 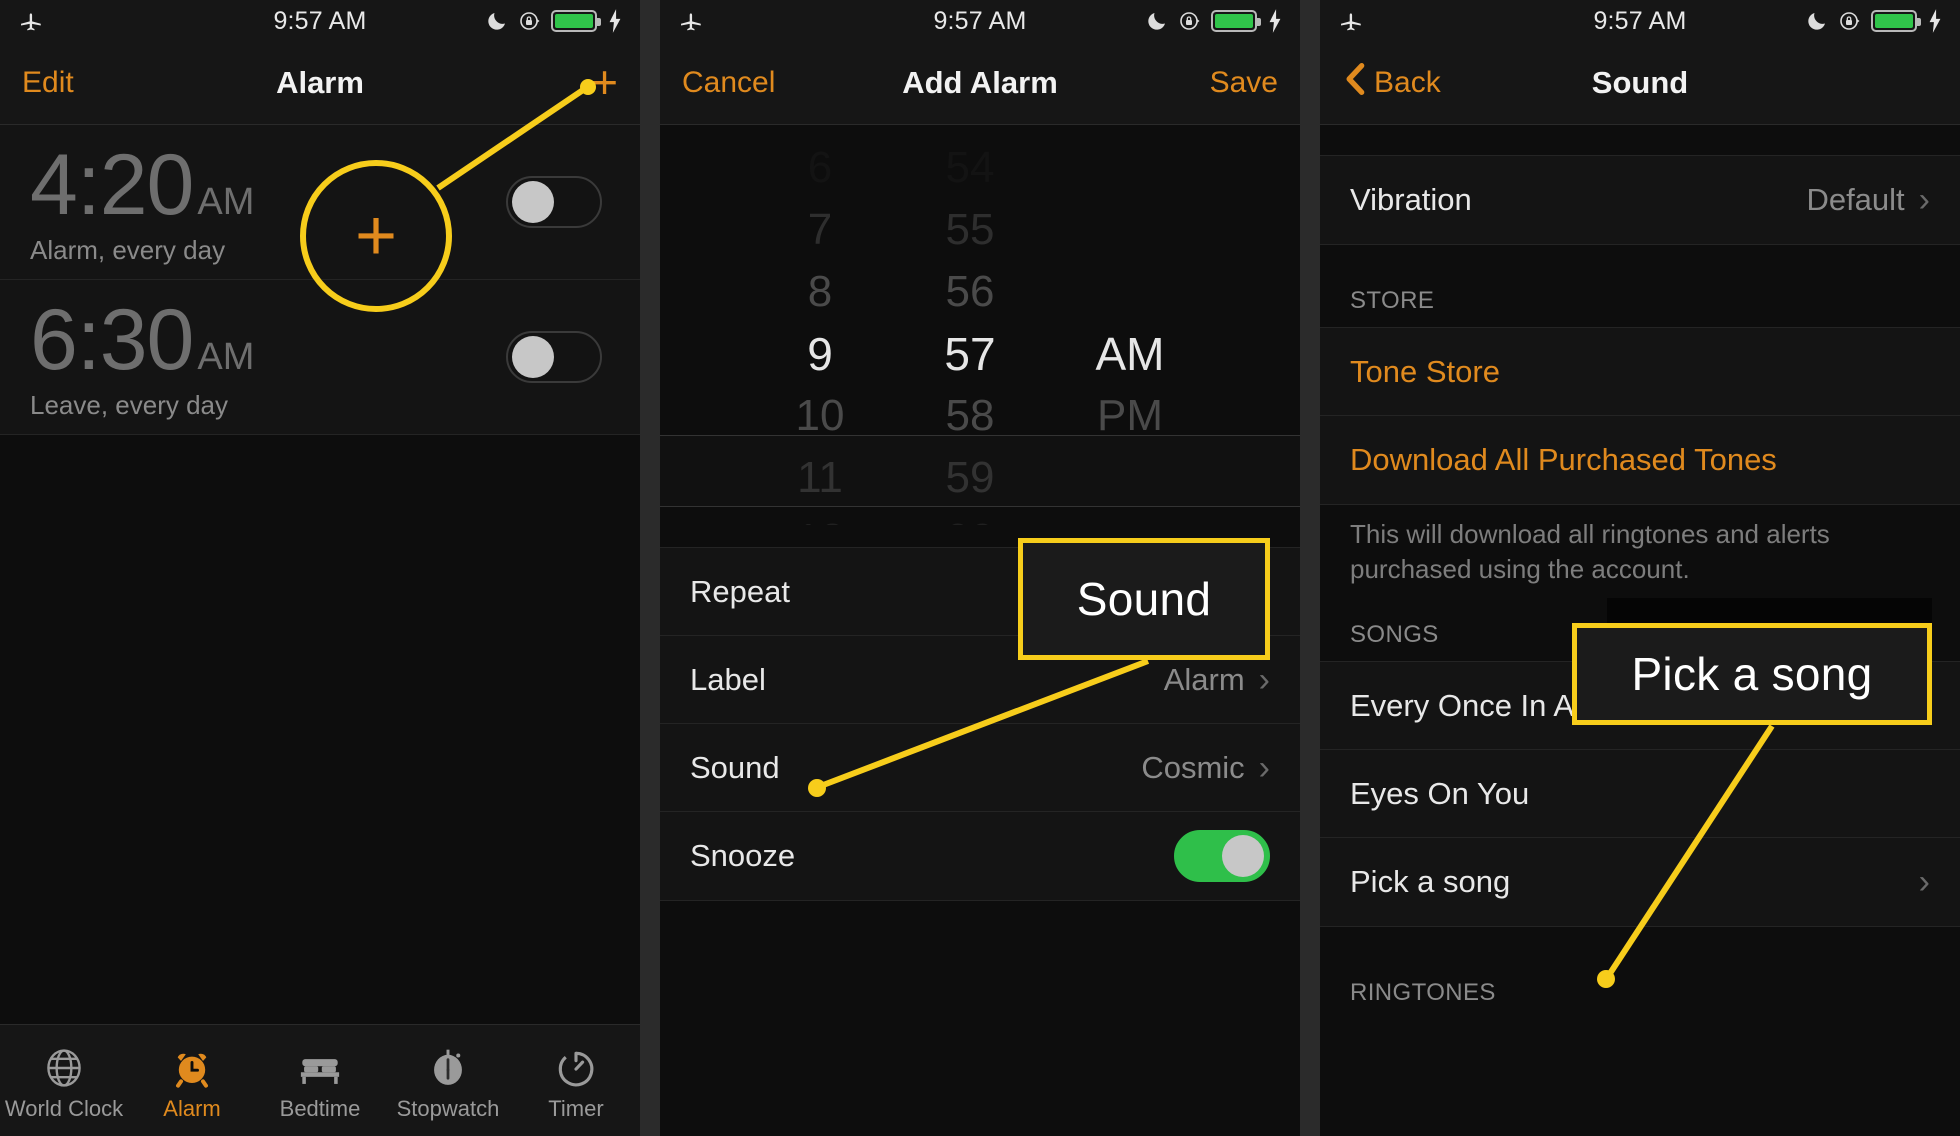 What do you see at coordinates (1752, 674) in the screenshot?
I see `callout-pick-a-song: Pick a song` at bounding box center [1752, 674].